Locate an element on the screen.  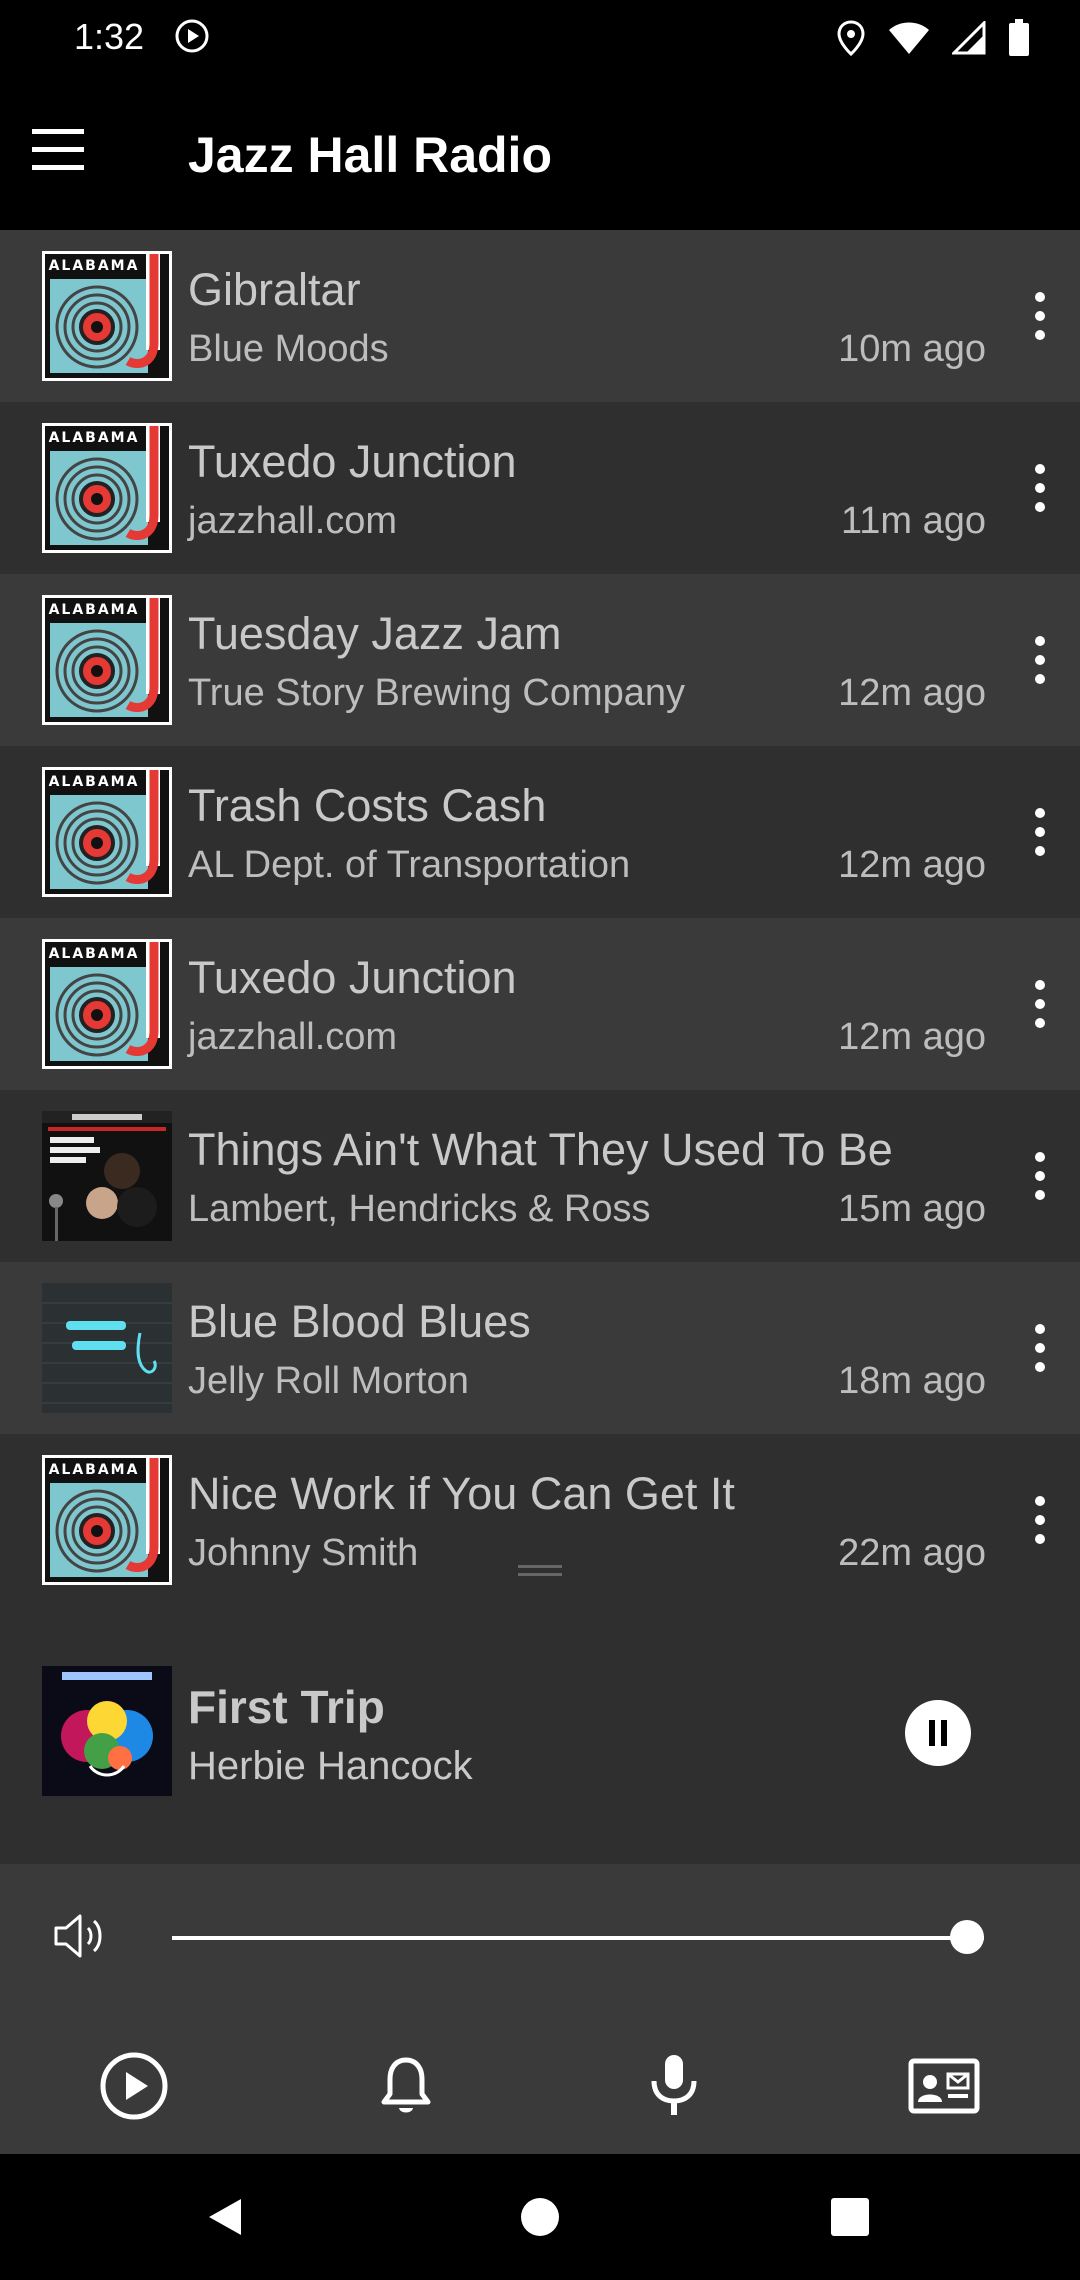
pause-icon is located at coordinates (938, 1733).